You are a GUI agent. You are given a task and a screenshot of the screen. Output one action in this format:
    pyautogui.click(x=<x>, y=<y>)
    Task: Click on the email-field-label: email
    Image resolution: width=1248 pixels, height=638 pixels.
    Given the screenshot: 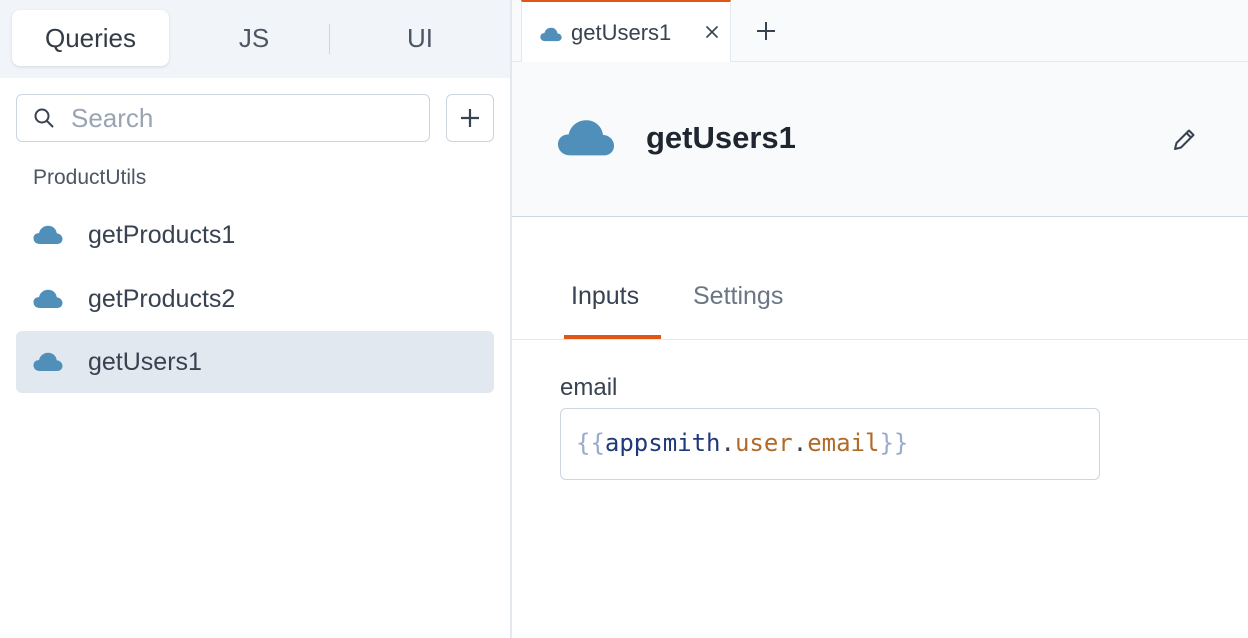 What is the action you would take?
    pyautogui.click(x=589, y=387)
    